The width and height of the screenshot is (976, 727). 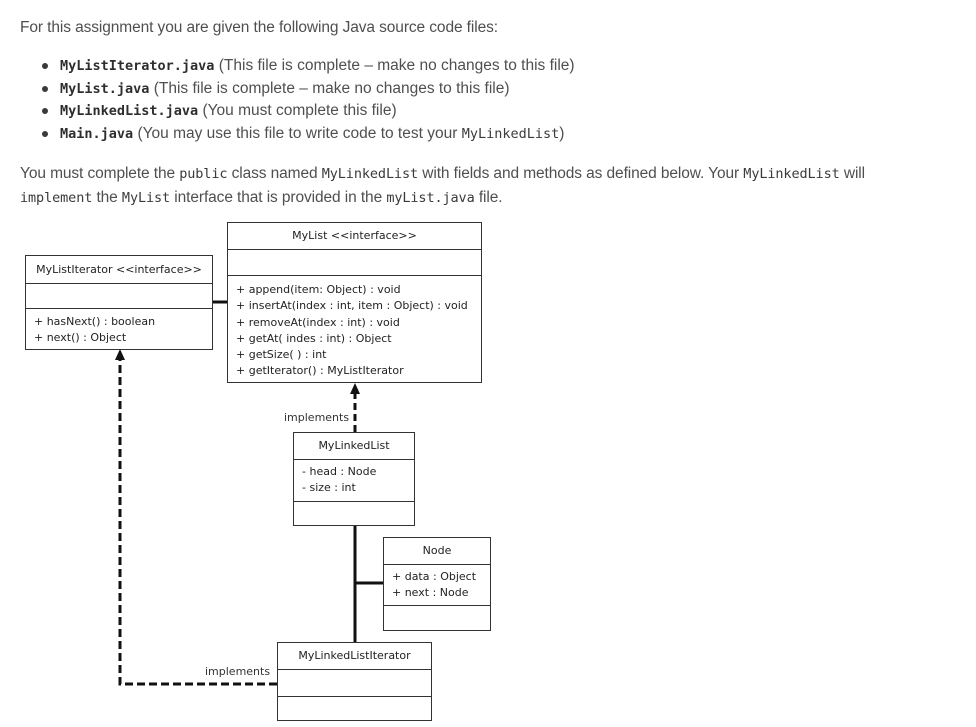 What do you see at coordinates (339, 471) in the screenshot?
I see `field: - head : Node` at bounding box center [339, 471].